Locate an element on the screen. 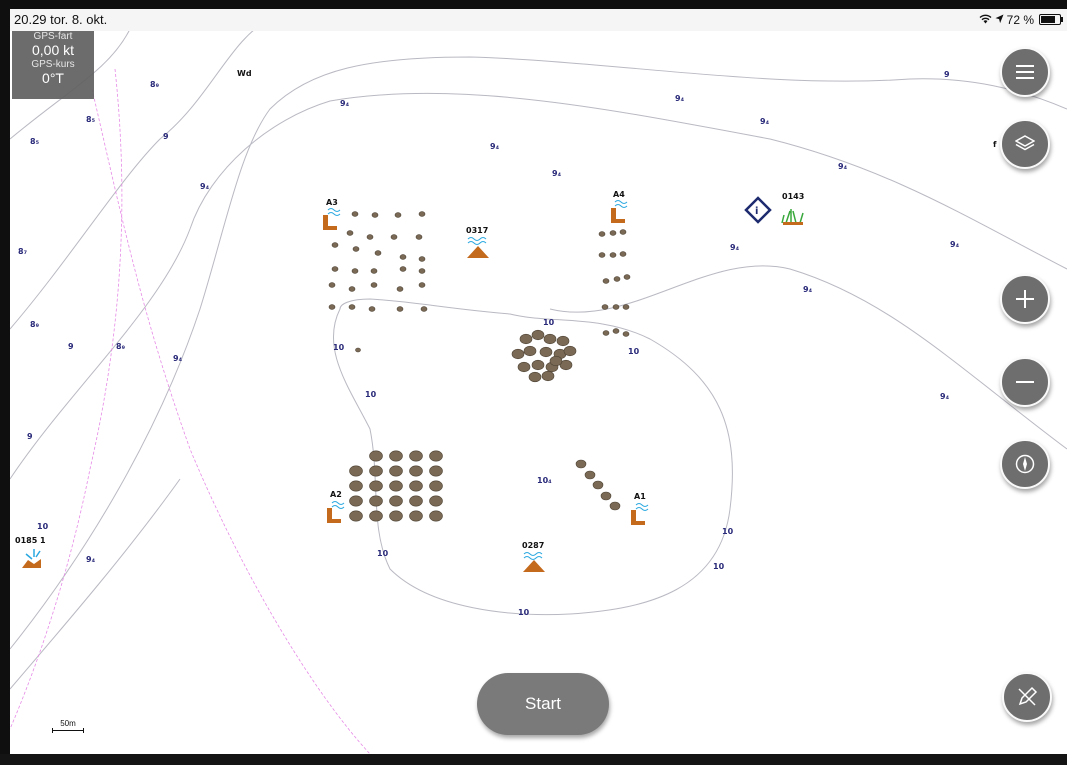  depth-label: 9 is located at coordinates (166, 136).